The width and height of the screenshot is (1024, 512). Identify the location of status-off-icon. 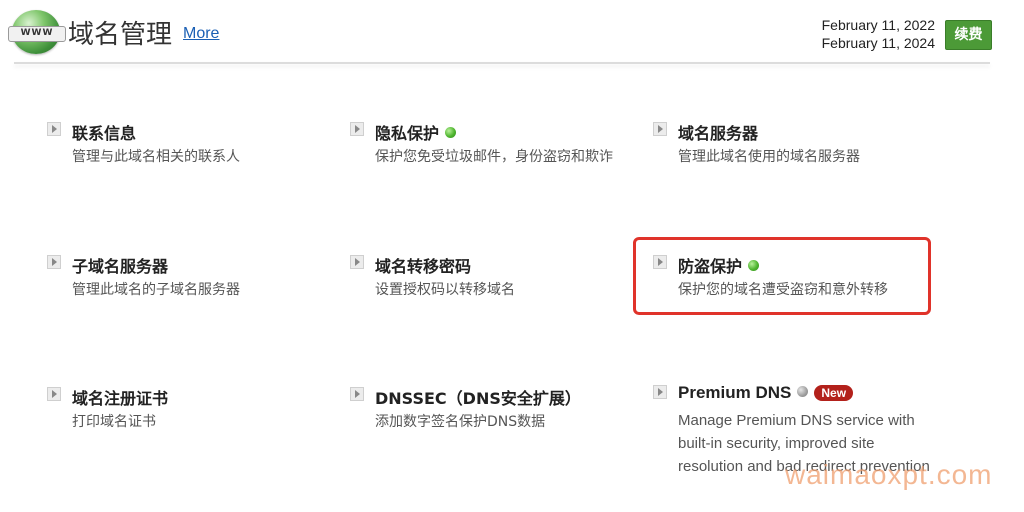
(803, 392).